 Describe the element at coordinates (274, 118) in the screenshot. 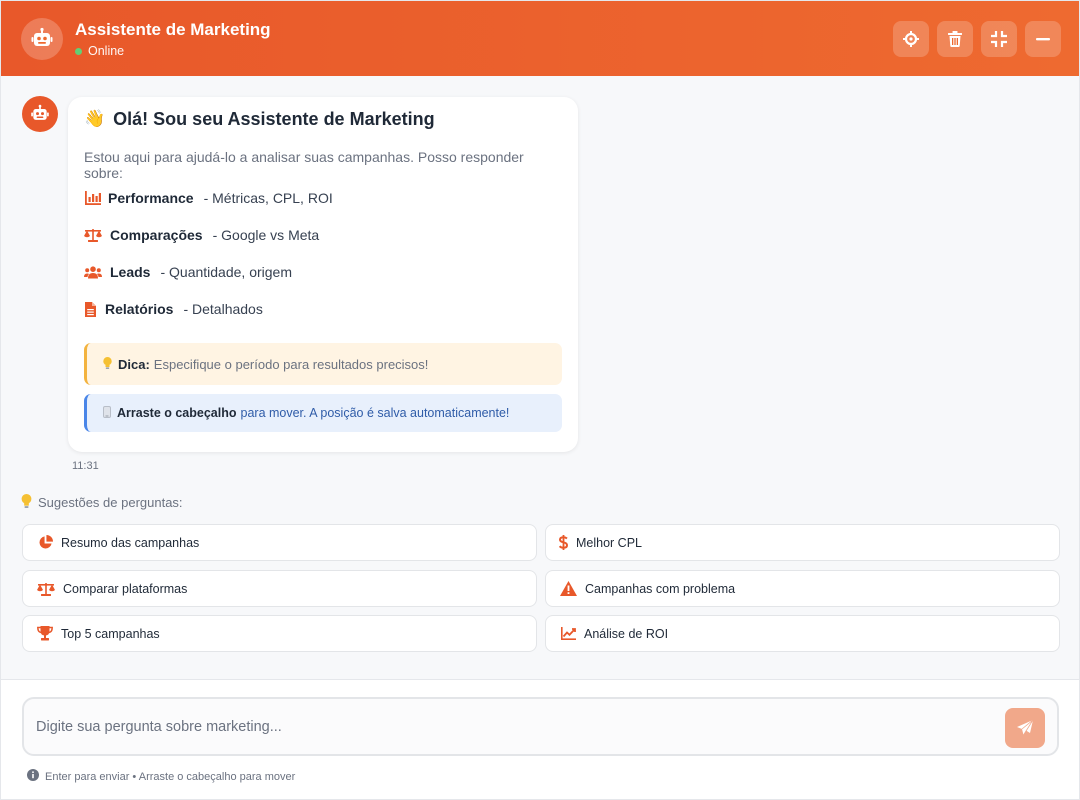

I see `message-title-text: Olá! Sou seu Assistente de Marketing` at that location.